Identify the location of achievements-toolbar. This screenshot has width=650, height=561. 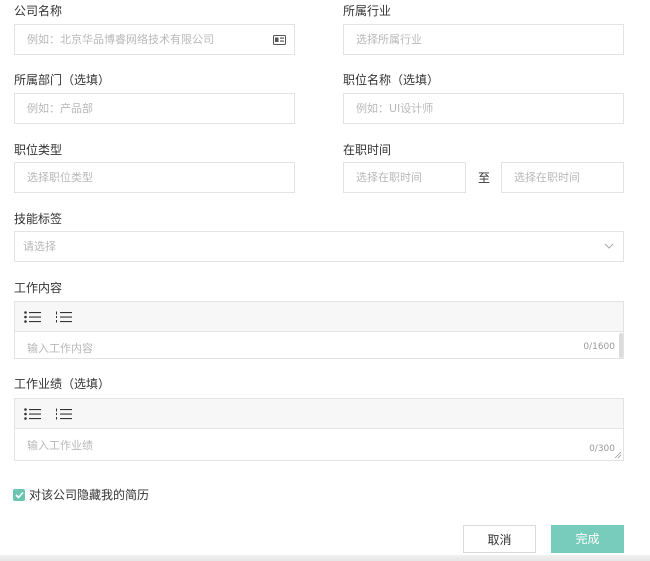
(319, 414).